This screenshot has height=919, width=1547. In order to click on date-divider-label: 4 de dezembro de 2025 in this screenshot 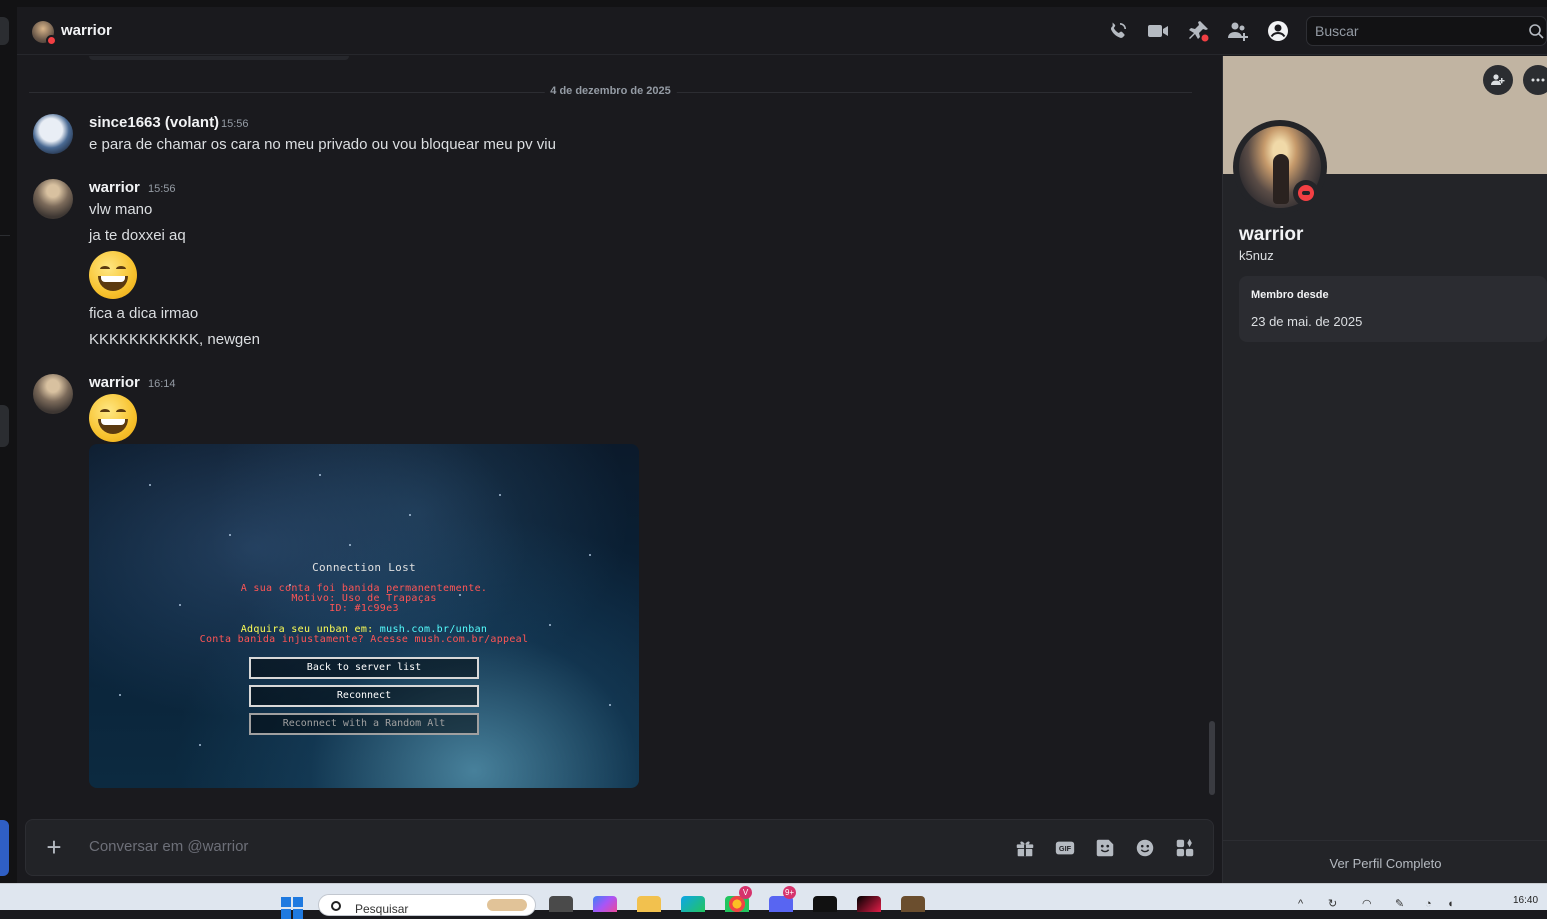, I will do `click(610, 91)`.